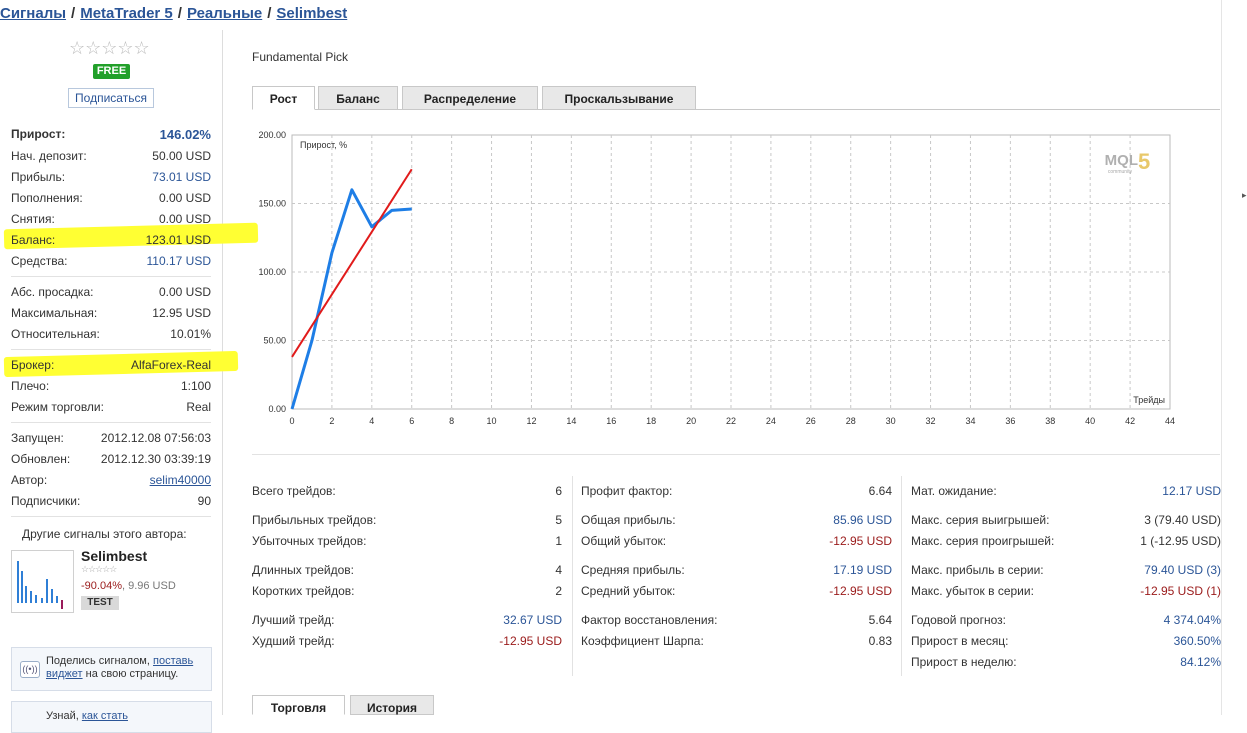 This screenshot has height=733, width=1247. Describe the element at coordinates (185, 134) in the screenshot. I see `stat-value: 146.02%` at that location.